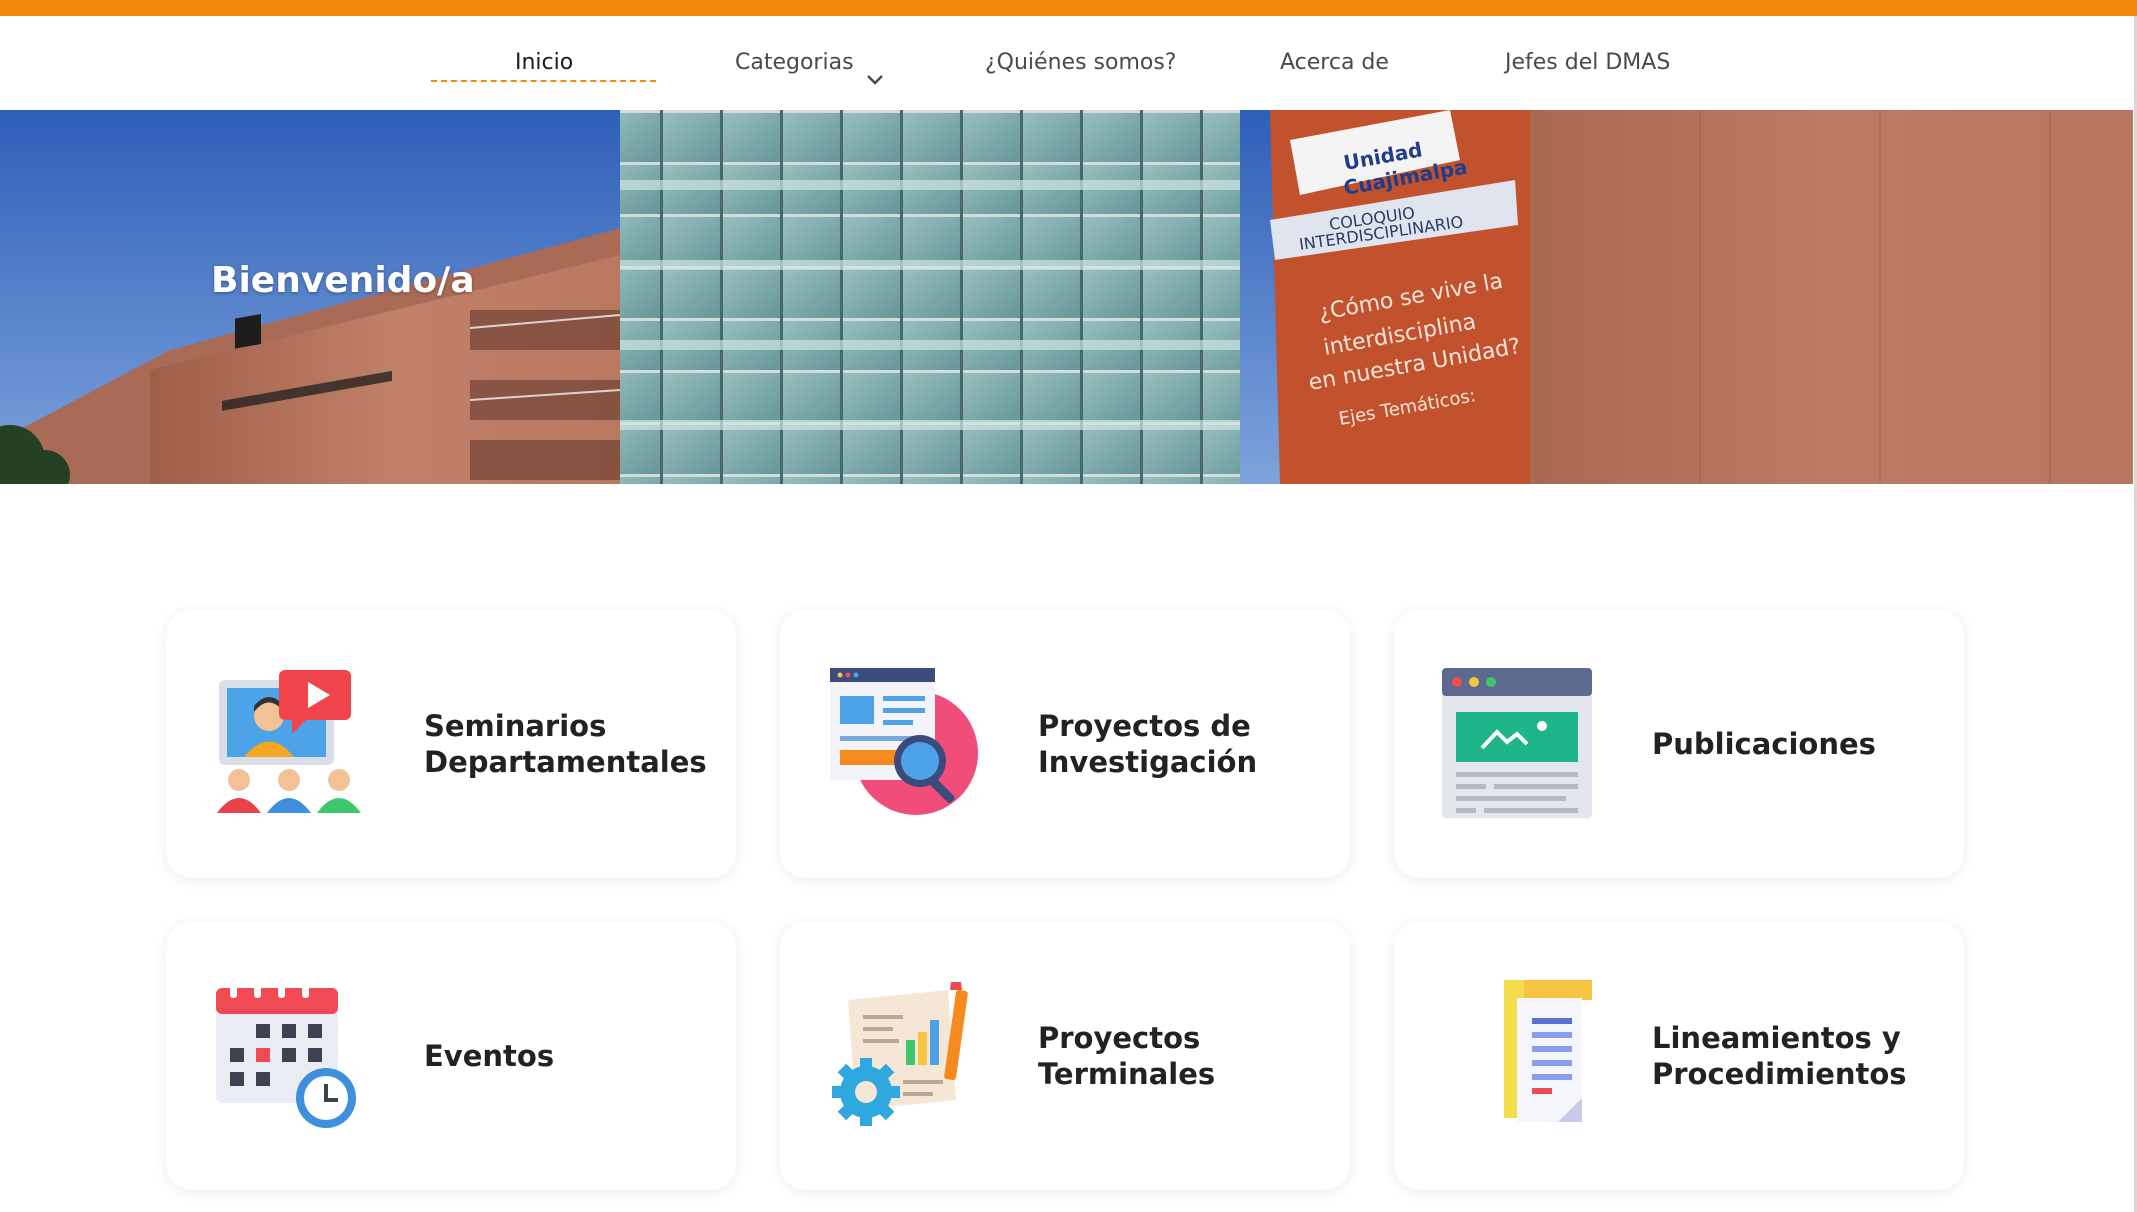 The height and width of the screenshot is (1212, 2137). I want to click on nav-item-inicio: Inicio, so click(544, 62).